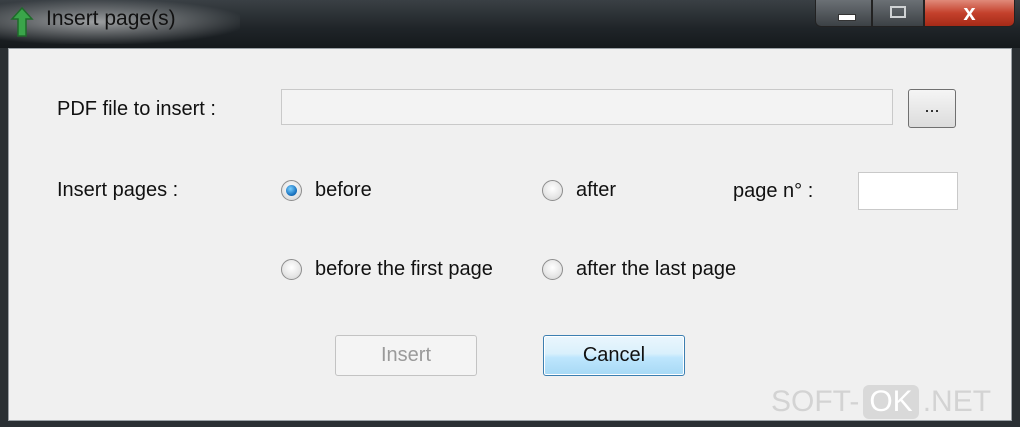 This screenshot has height=427, width=1020. I want to click on green-arrow-app-icon, so click(22, 22).